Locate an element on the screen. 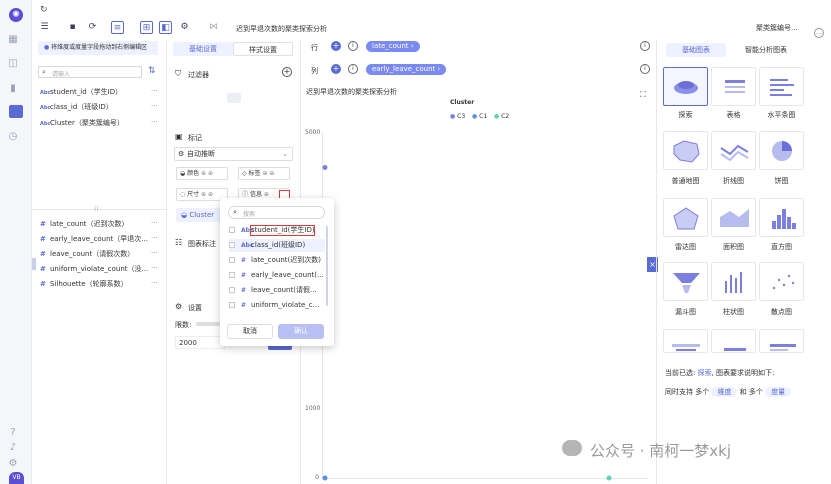 The width and height of the screenshot is (831, 484). dropdown-search-input: 搜索 is located at coordinates (249, 213).